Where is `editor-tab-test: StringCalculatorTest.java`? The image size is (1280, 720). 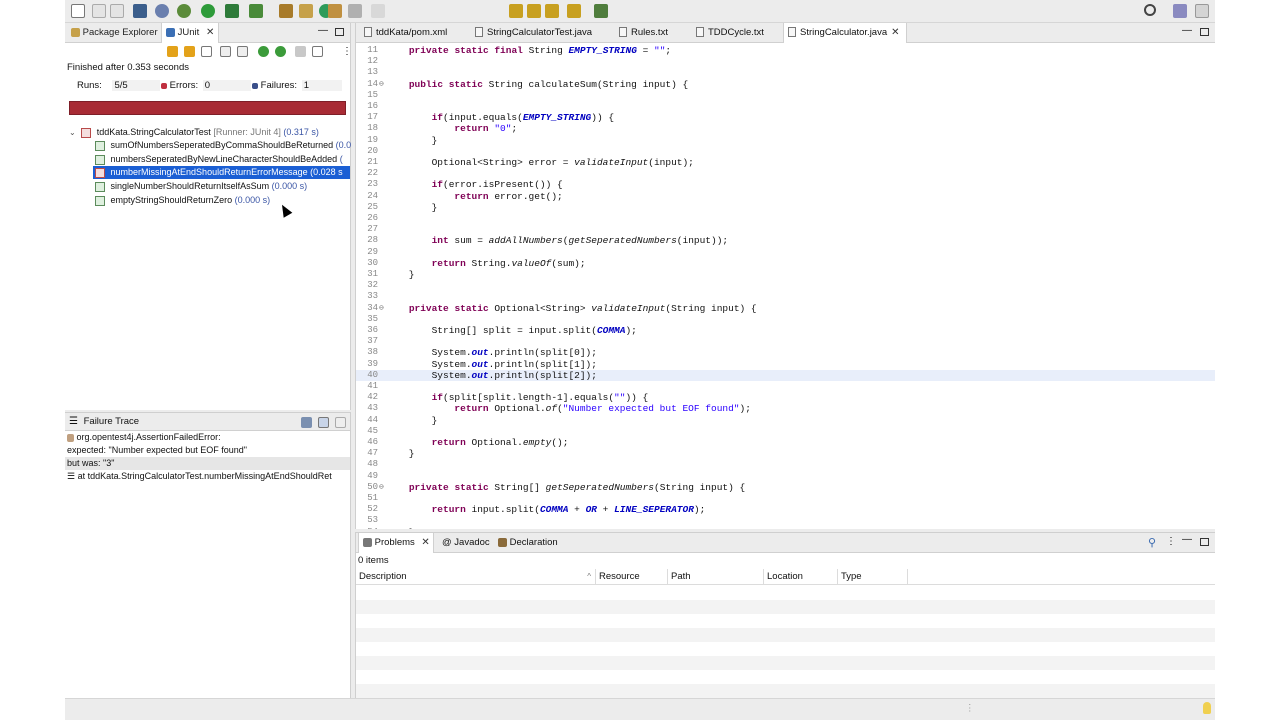 editor-tab-test: StringCalculatorTest.java is located at coordinates (531, 33).